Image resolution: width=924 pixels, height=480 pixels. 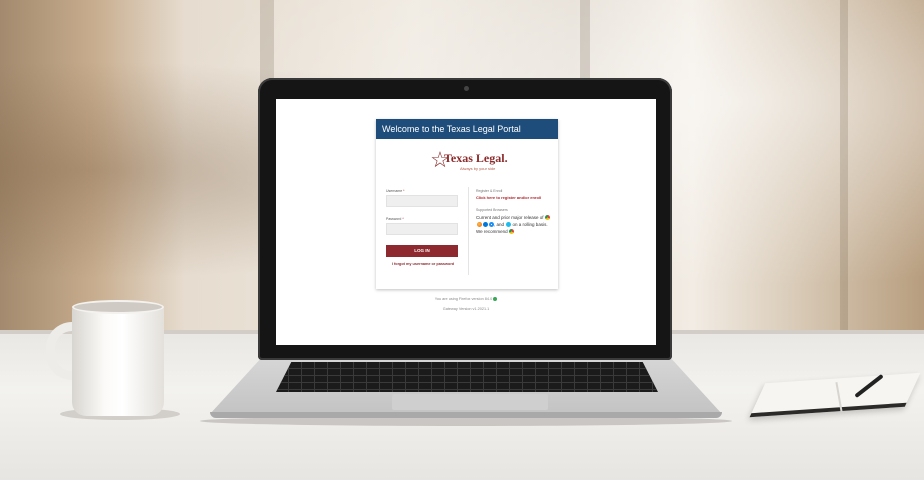 I want to click on browser-version-text: You are using Firefox version 84.0, so click(x=463, y=299).